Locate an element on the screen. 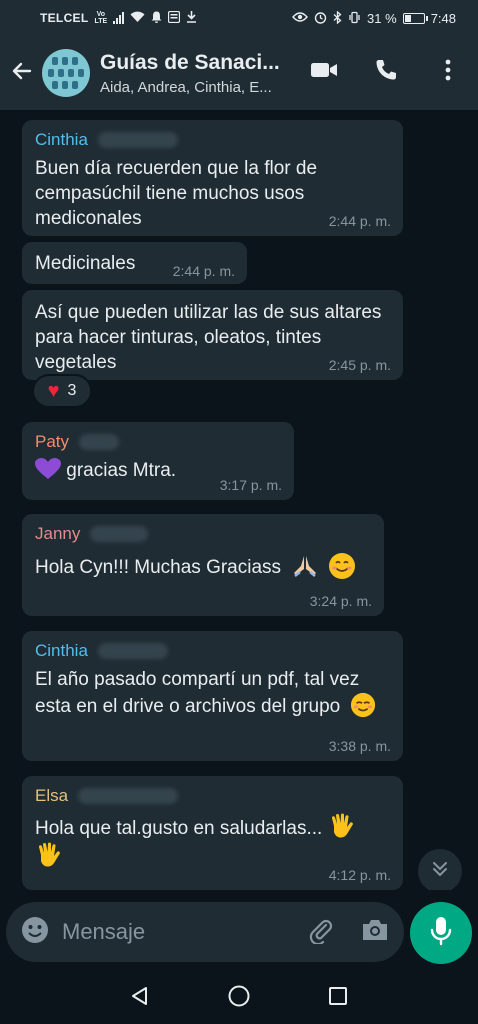 The width and height of the screenshot is (478, 1024). purple-heart-icon is located at coordinates (48, 469).